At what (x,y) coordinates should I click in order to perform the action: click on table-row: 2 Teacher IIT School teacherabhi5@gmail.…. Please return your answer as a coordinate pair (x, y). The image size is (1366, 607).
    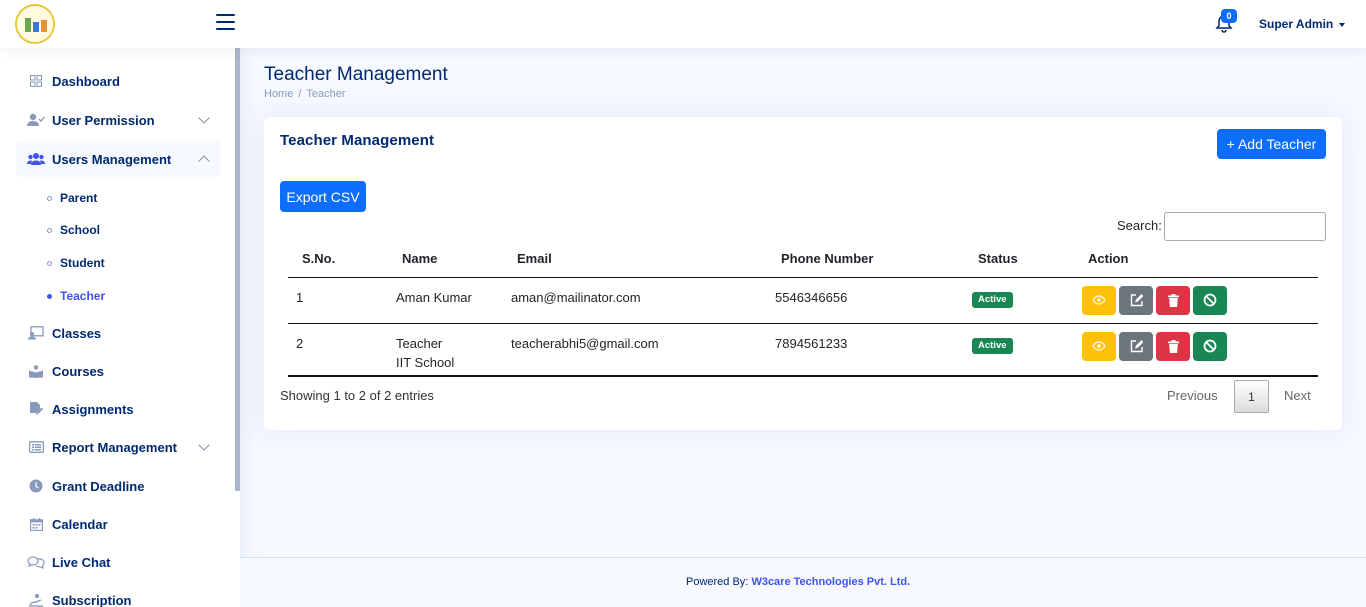
    Looking at the image, I should click on (803, 350).